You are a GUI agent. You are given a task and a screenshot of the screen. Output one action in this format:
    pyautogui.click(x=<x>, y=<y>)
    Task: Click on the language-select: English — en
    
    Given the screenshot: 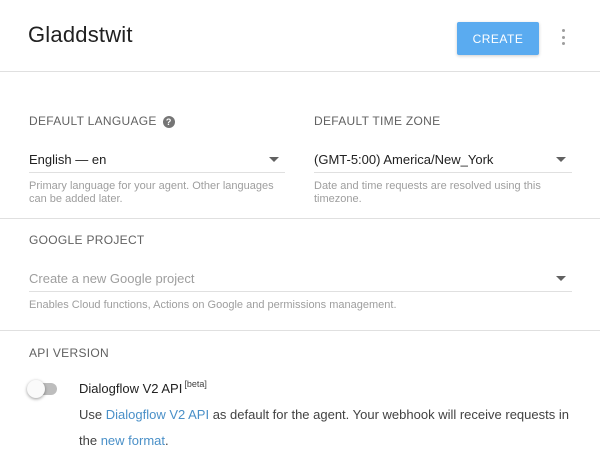 What is the action you would take?
    pyautogui.click(x=157, y=160)
    